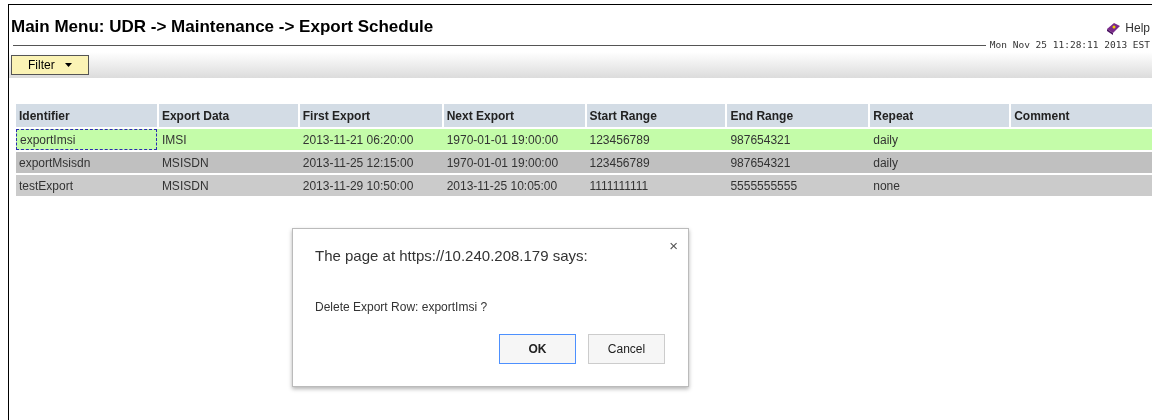 The width and height of the screenshot is (1152, 420). What do you see at coordinates (68, 65) in the screenshot?
I see `caret-icon` at bounding box center [68, 65].